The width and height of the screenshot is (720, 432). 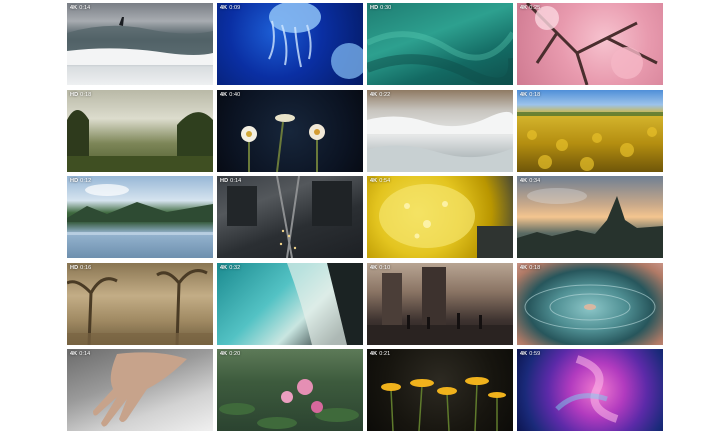 I want to click on duration-label: 0:54, so click(x=385, y=181).